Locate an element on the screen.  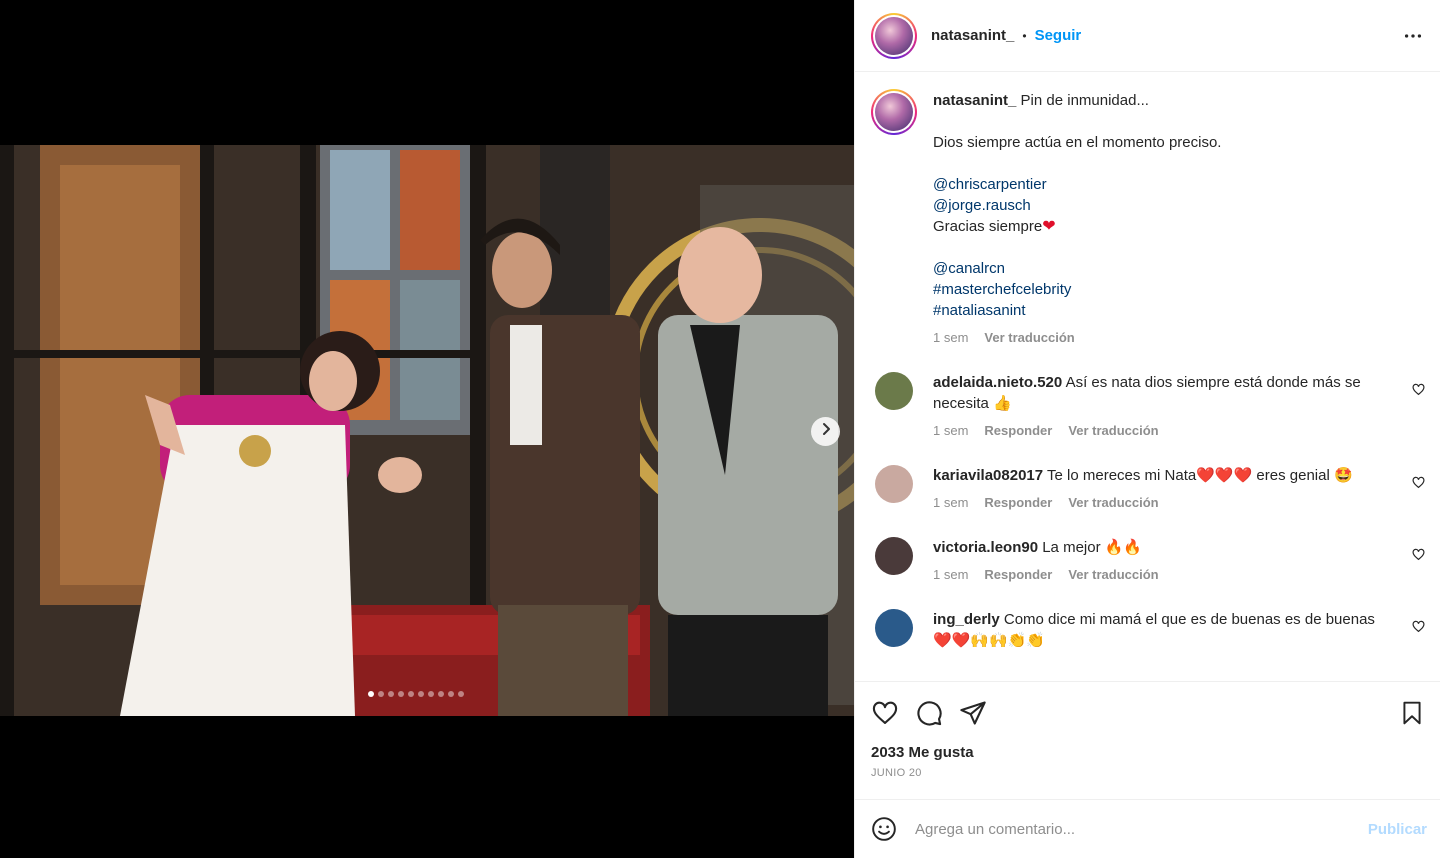
comment-username: adelaida.nieto.520 is located at coordinates (997, 382).